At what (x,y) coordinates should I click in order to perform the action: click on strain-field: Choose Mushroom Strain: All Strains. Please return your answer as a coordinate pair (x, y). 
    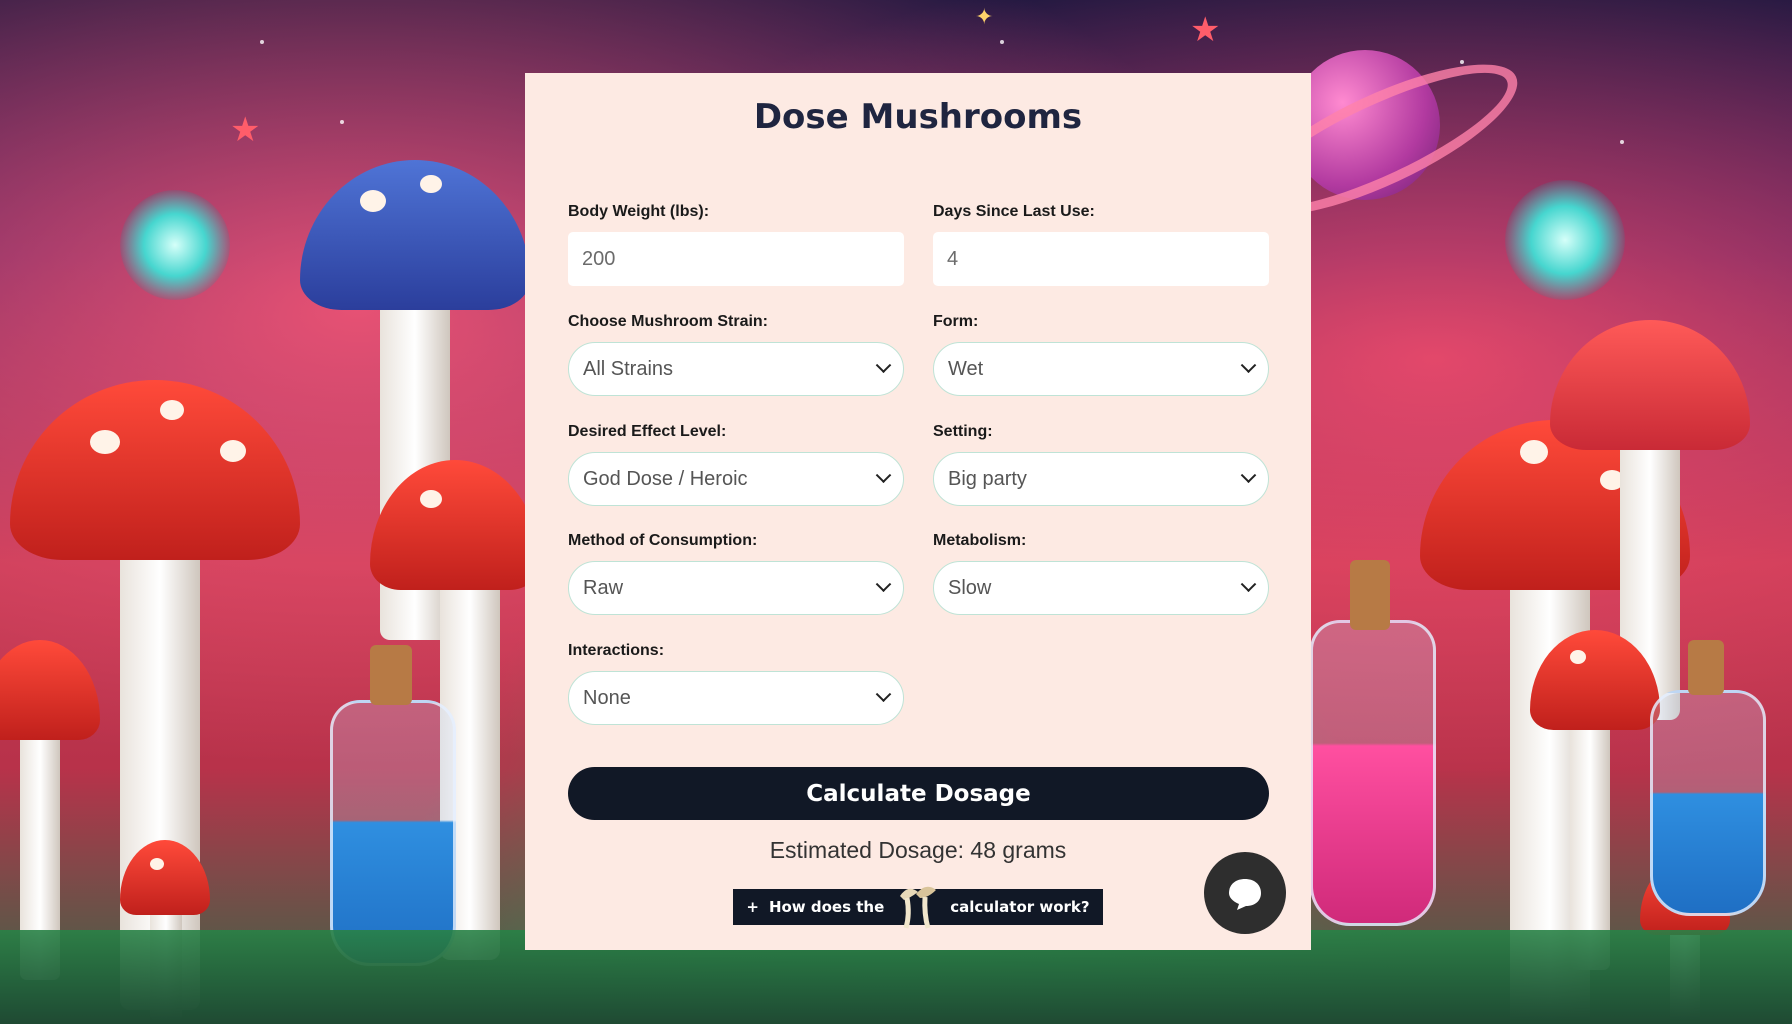
    Looking at the image, I should click on (736, 354).